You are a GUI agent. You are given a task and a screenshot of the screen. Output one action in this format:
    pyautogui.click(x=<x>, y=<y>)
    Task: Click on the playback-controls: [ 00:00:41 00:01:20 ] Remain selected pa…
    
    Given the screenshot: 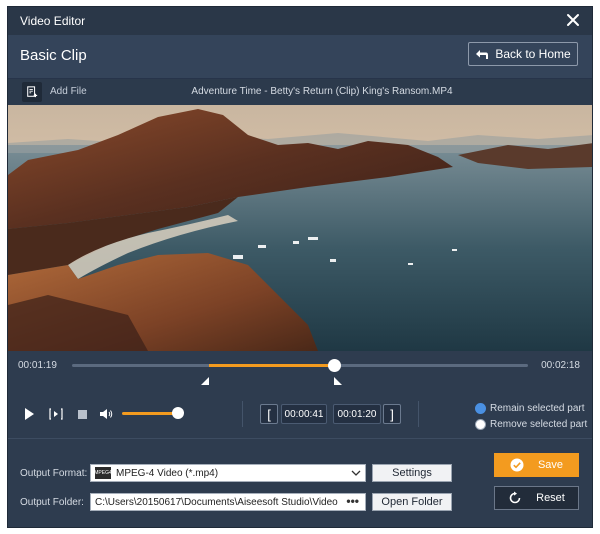 What is the action you would take?
    pyautogui.click(x=300, y=415)
    